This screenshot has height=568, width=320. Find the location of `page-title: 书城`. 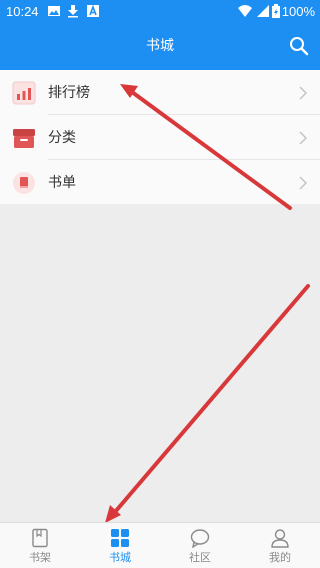

page-title: 书城 is located at coordinates (160, 46).